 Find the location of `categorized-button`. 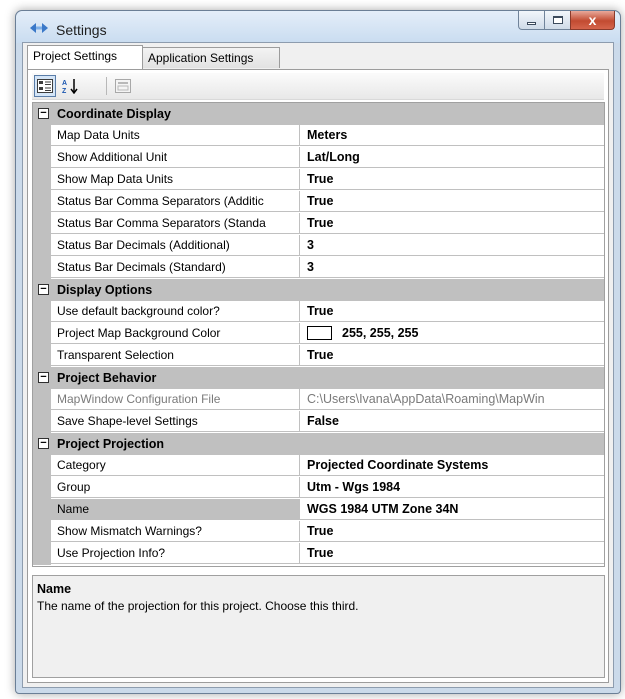

categorized-button is located at coordinates (45, 86).